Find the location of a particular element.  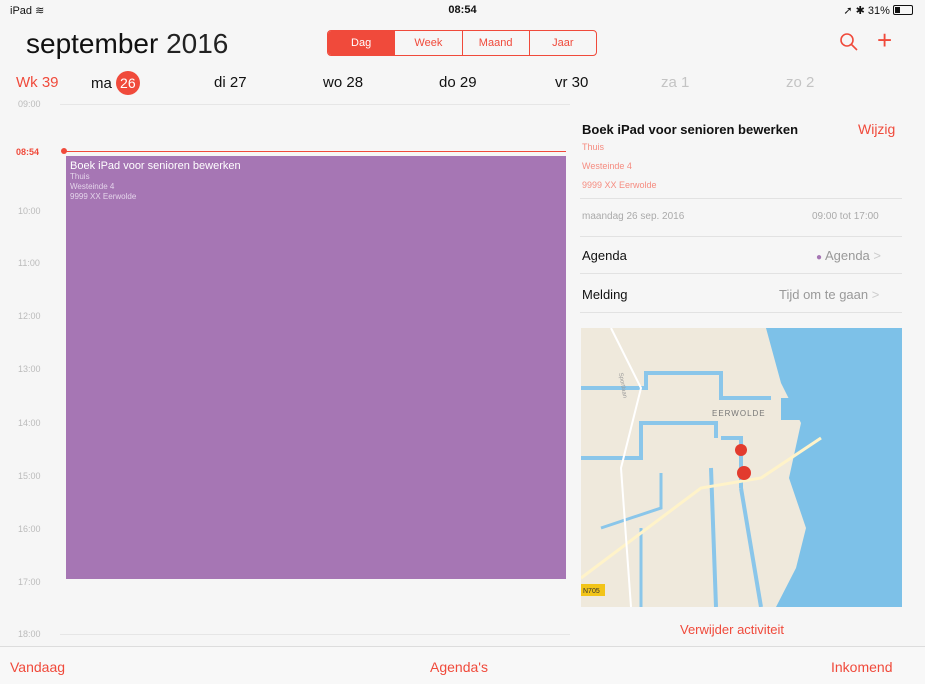

current-time-line is located at coordinates (315, 151).